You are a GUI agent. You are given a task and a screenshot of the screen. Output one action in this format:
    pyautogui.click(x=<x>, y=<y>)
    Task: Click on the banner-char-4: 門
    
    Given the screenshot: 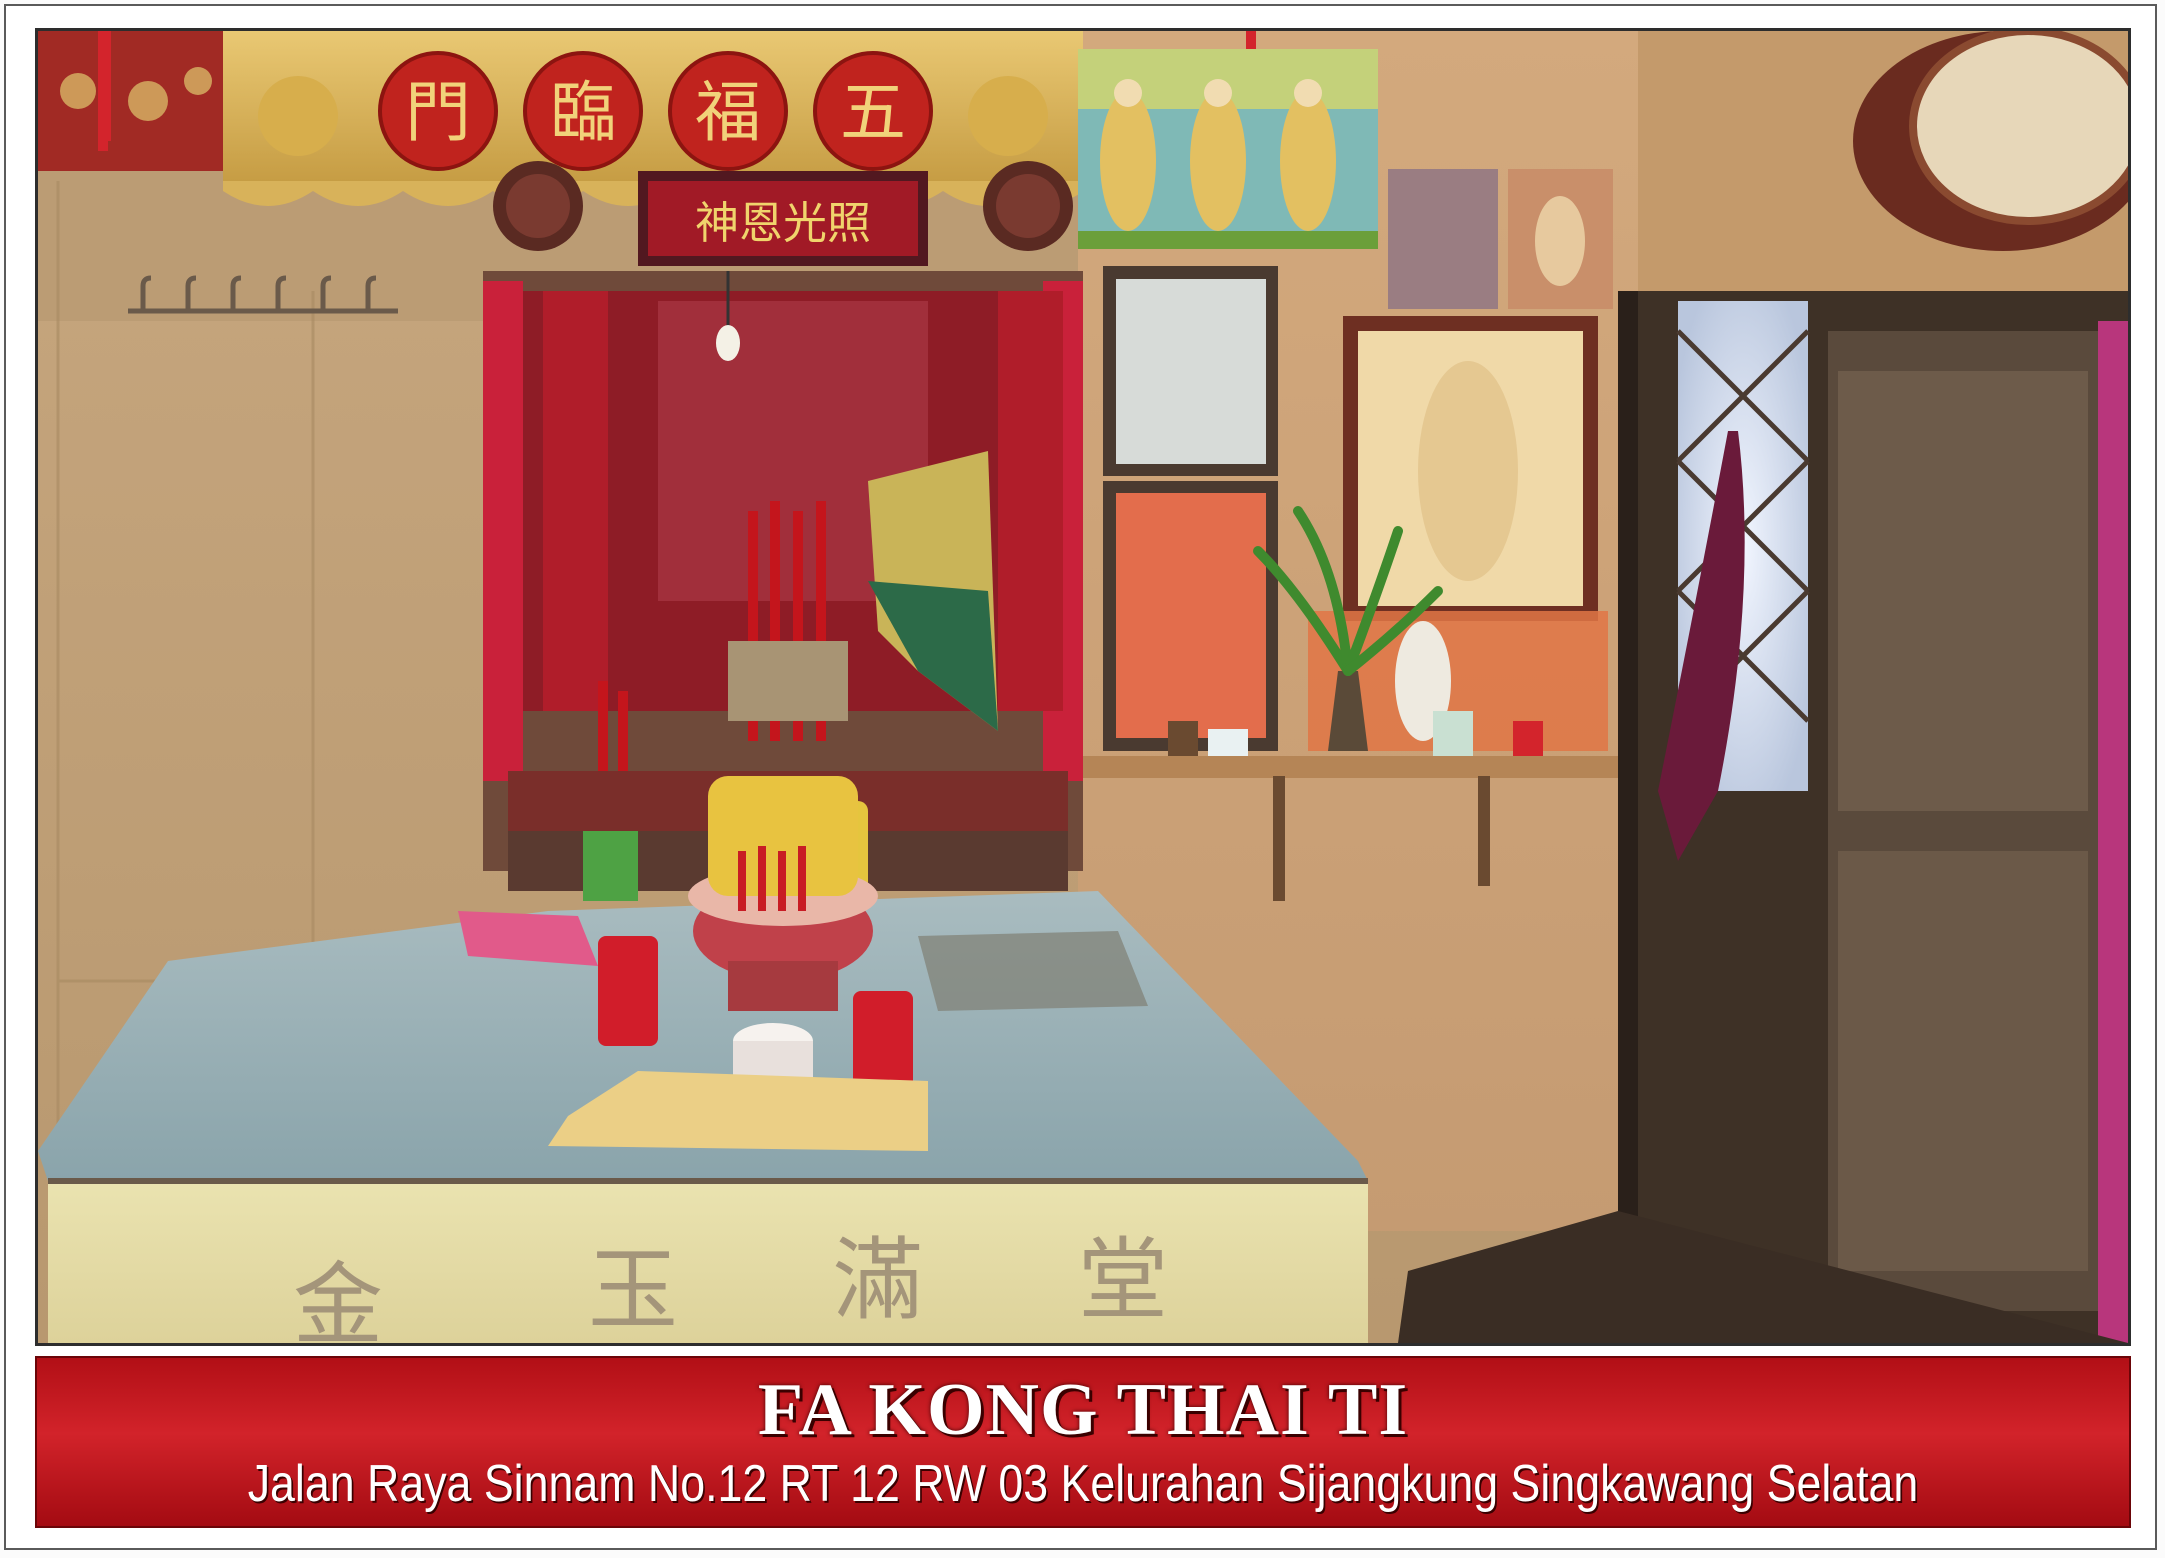 What is the action you would take?
    pyautogui.click(x=438, y=112)
    